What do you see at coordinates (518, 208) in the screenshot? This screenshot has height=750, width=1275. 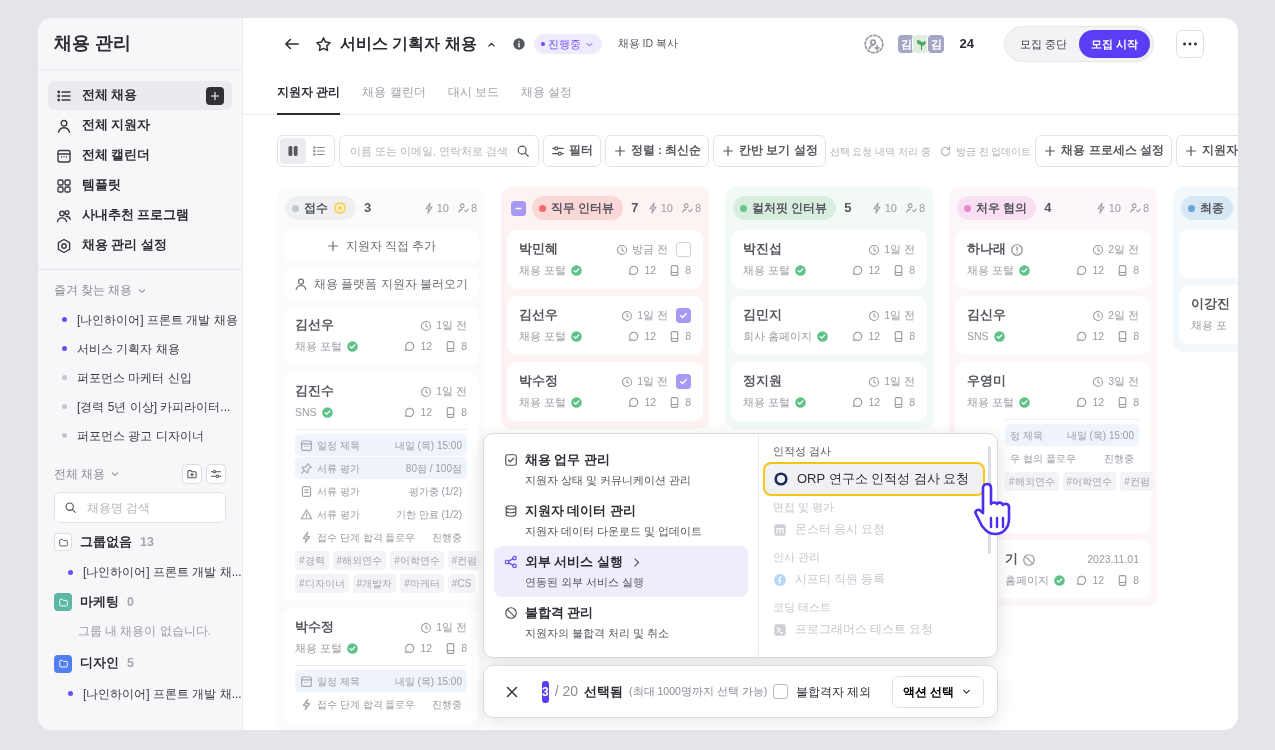 I see `column-checkbox` at bounding box center [518, 208].